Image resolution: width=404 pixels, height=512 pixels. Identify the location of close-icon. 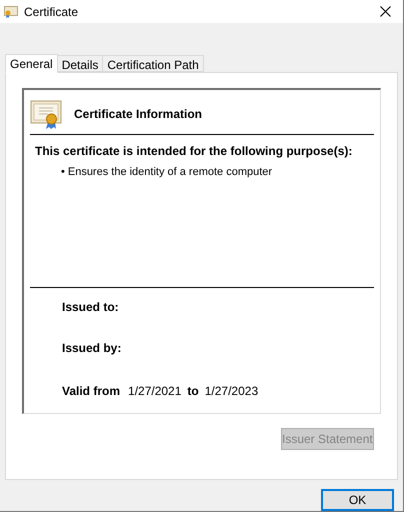
(385, 12).